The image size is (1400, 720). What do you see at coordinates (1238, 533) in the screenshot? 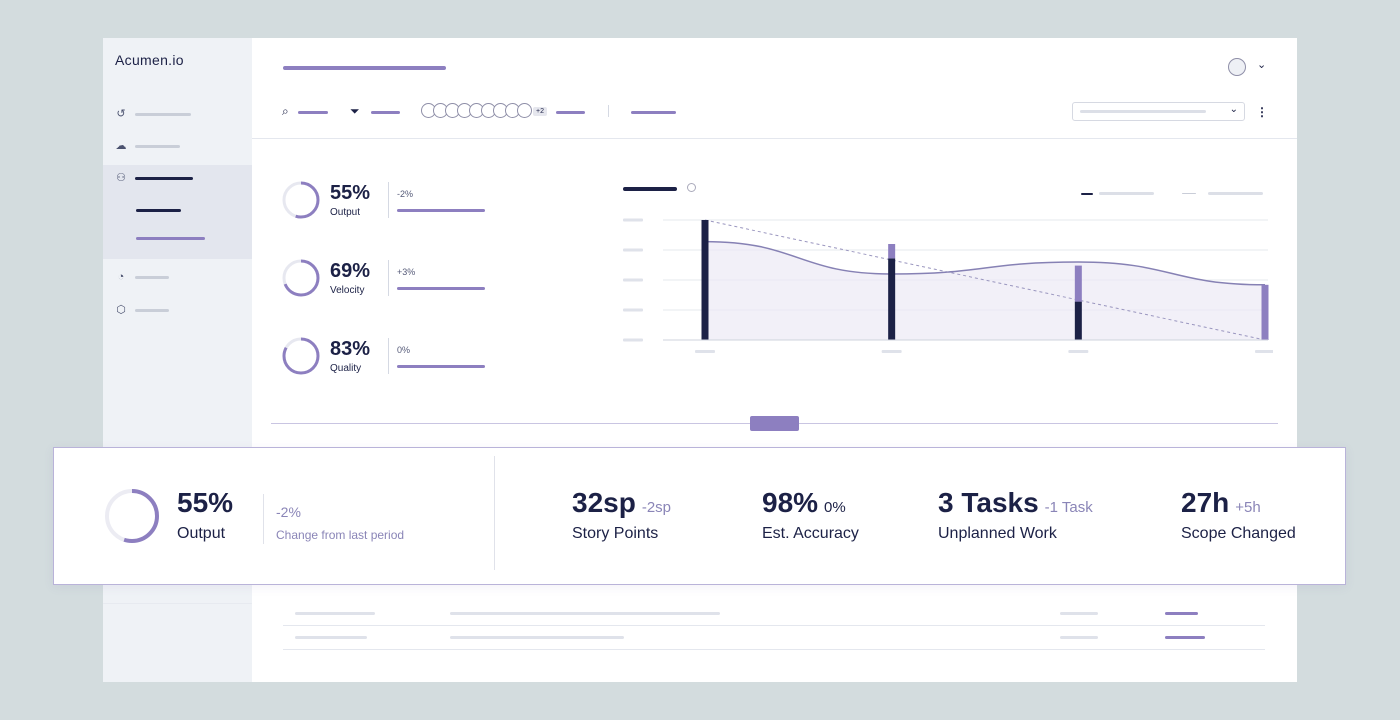
I see `scope-changed-label: Scope Changed` at bounding box center [1238, 533].